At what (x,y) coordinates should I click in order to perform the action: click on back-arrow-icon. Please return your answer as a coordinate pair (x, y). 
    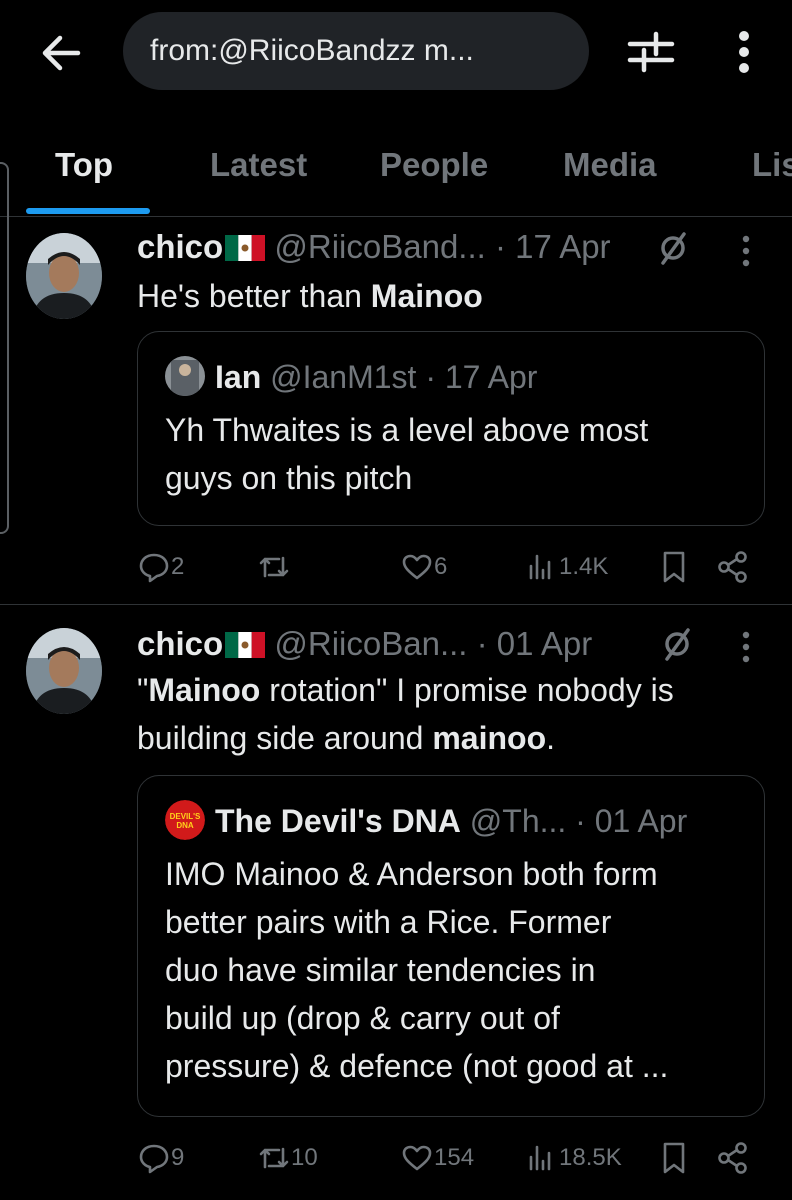
    Looking at the image, I should click on (61, 53).